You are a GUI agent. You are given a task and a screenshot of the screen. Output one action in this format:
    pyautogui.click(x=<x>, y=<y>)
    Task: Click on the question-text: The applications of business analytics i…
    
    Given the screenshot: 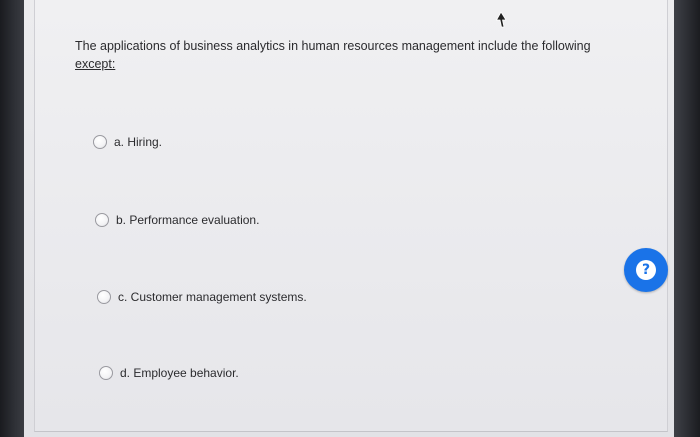 What is the action you would take?
    pyautogui.click(x=365, y=55)
    